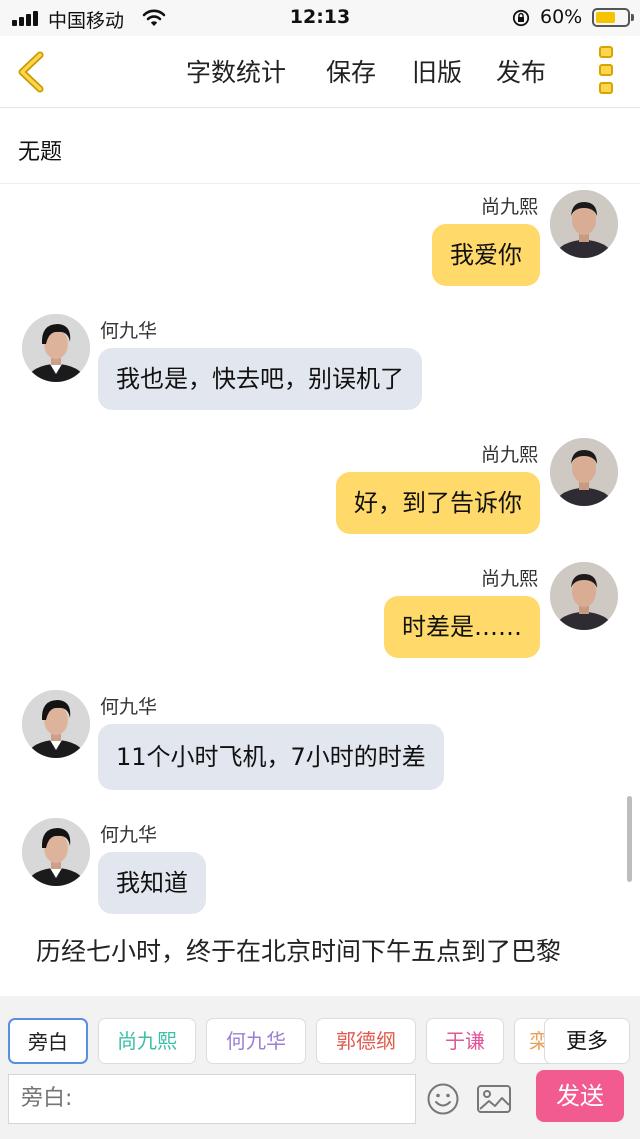 The width and height of the screenshot is (640, 1139). Describe the element at coordinates (366, 1041) in the screenshot. I see `role-chip-guo-degang: 郭德纲` at that location.